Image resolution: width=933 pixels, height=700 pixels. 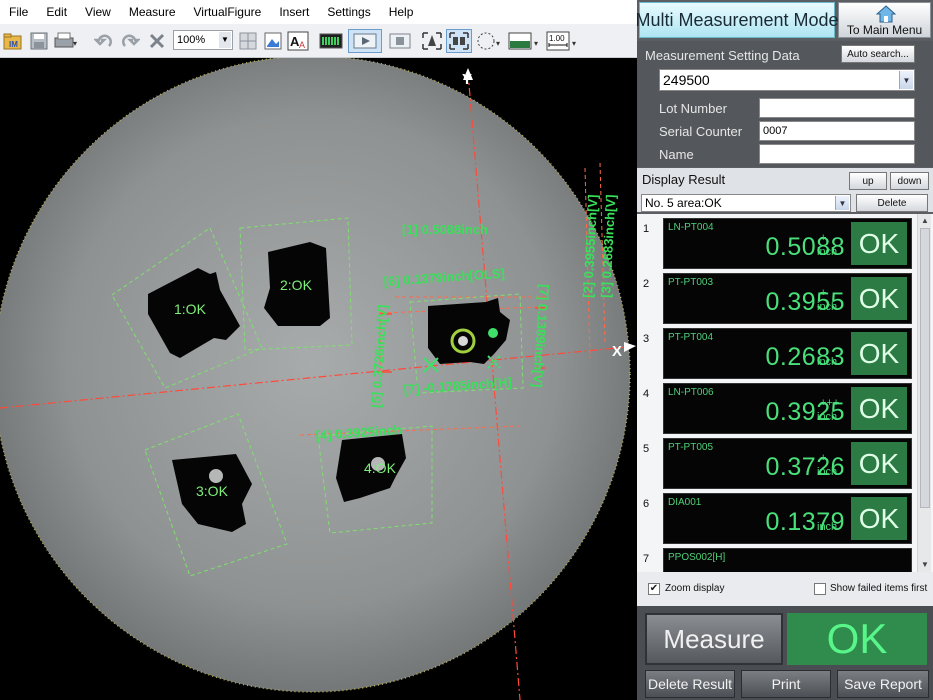 What do you see at coordinates (837, 154) in the screenshot?
I see `name-input` at bounding box center [837, 154].